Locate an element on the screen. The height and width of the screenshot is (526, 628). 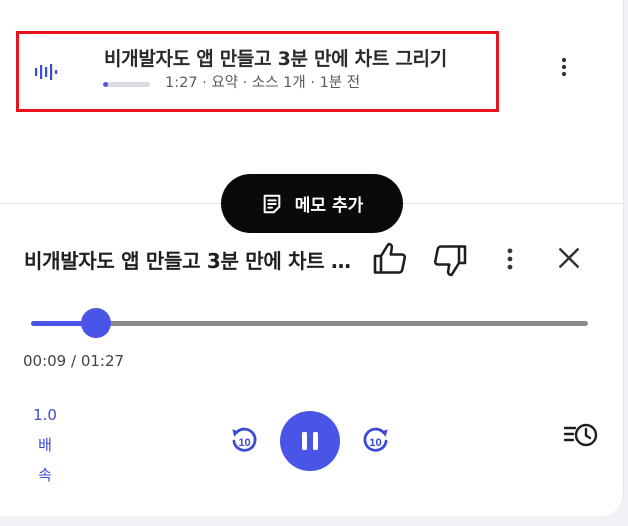
audio-item-progress-fill is located at coordinates (105, 84).